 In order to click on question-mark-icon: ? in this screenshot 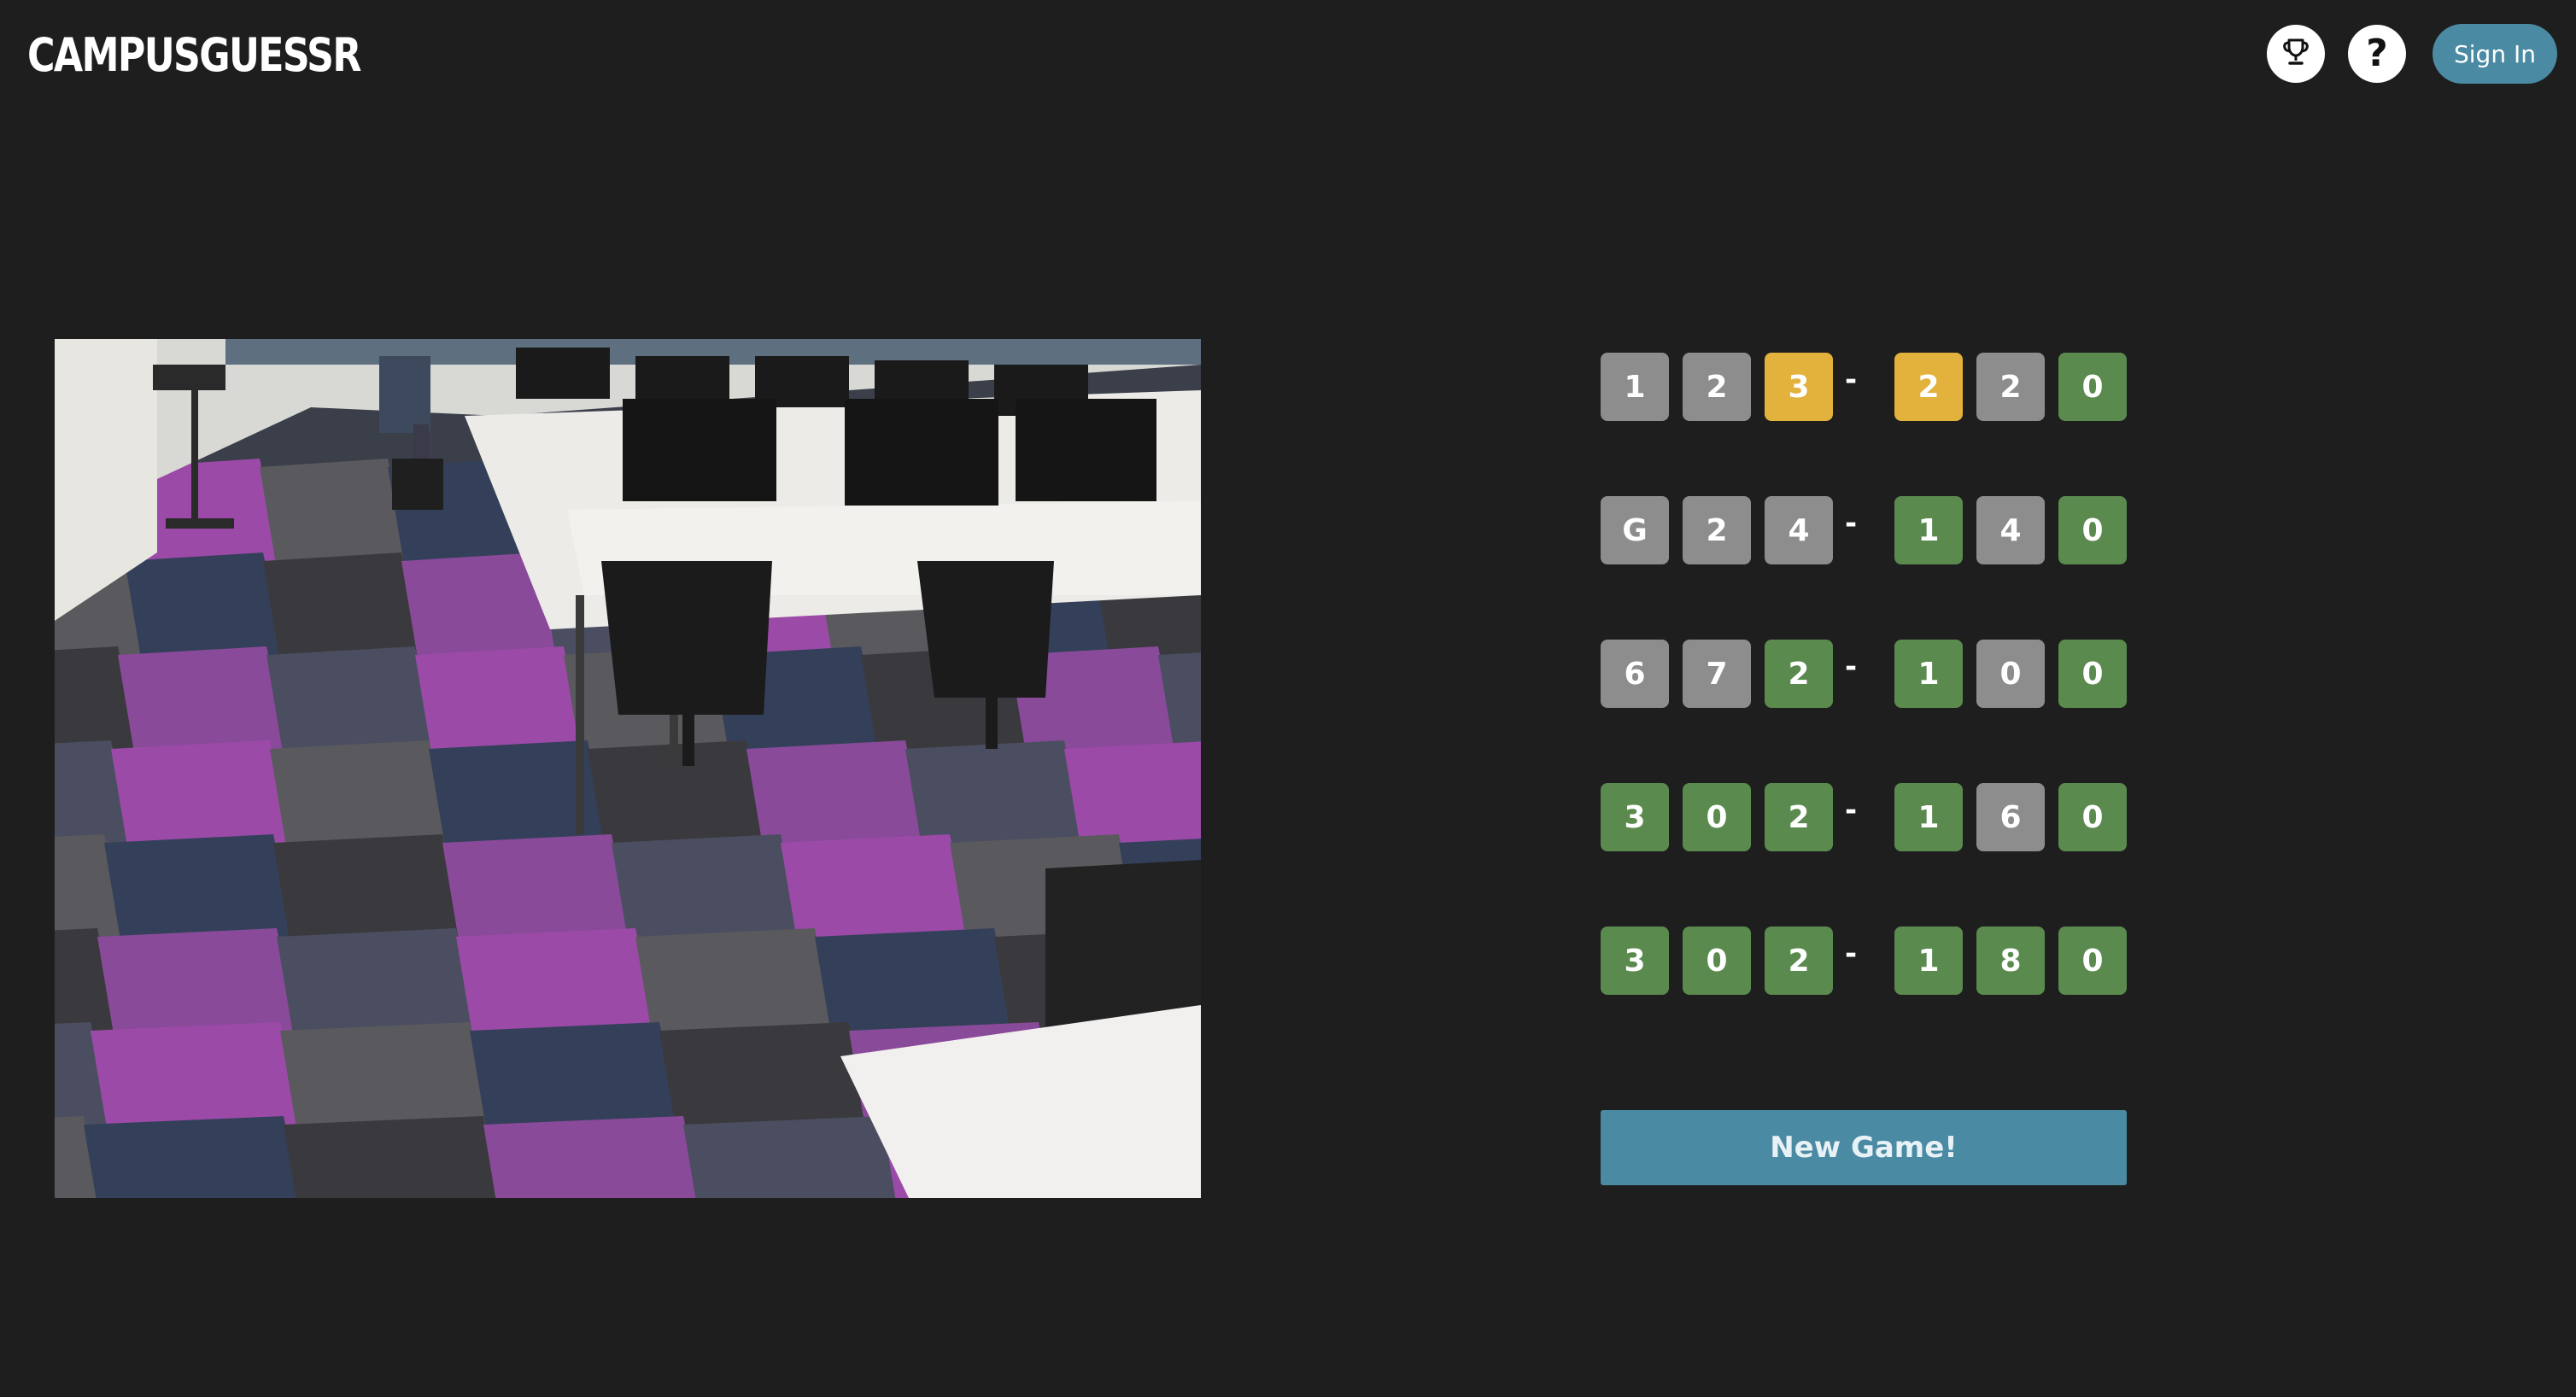, I will do `click(2377, 53)`.